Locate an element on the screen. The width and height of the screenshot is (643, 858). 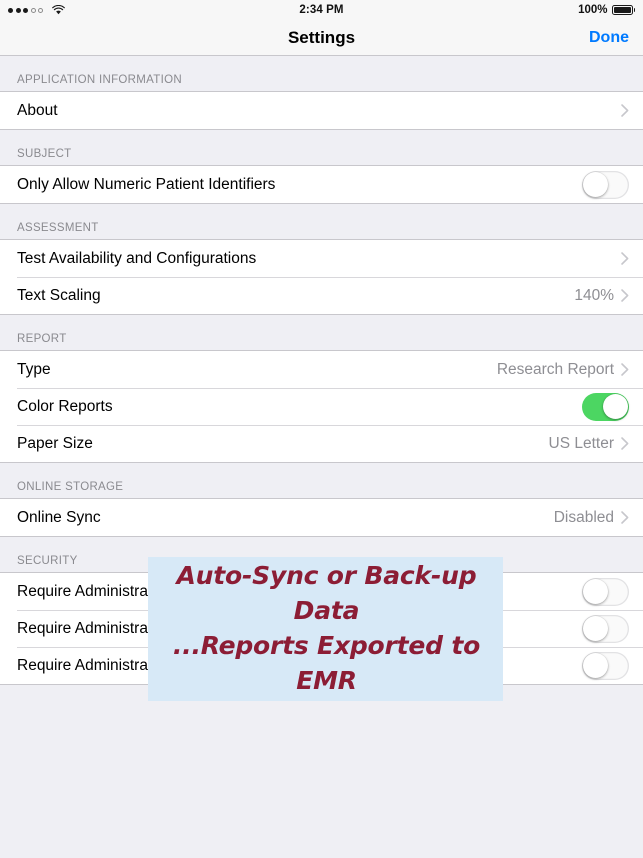
settings-row-label: Color Reports is located at coordinates (65, 406).